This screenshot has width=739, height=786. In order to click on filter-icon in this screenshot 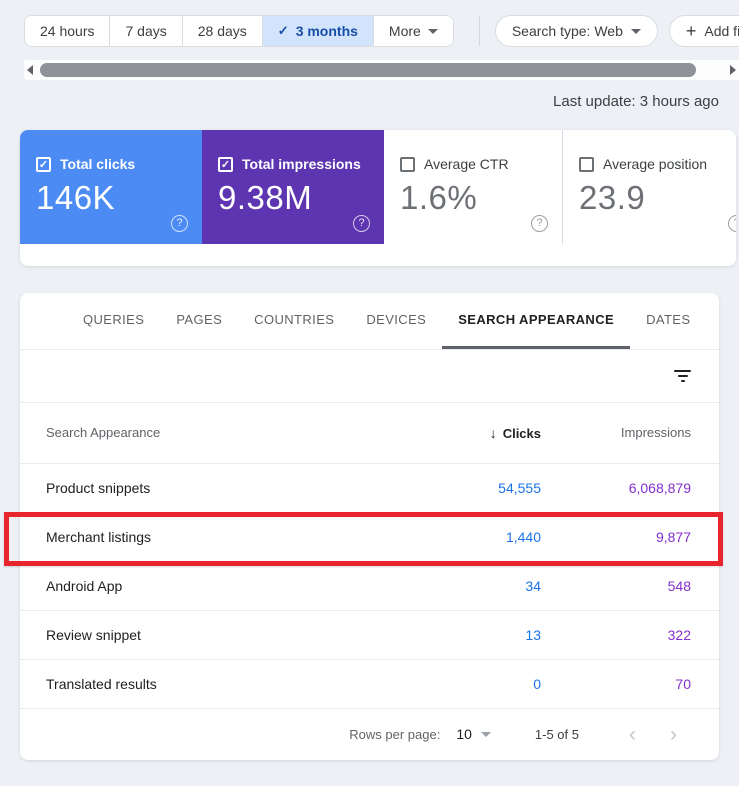, I will do `click(682, 376)`.